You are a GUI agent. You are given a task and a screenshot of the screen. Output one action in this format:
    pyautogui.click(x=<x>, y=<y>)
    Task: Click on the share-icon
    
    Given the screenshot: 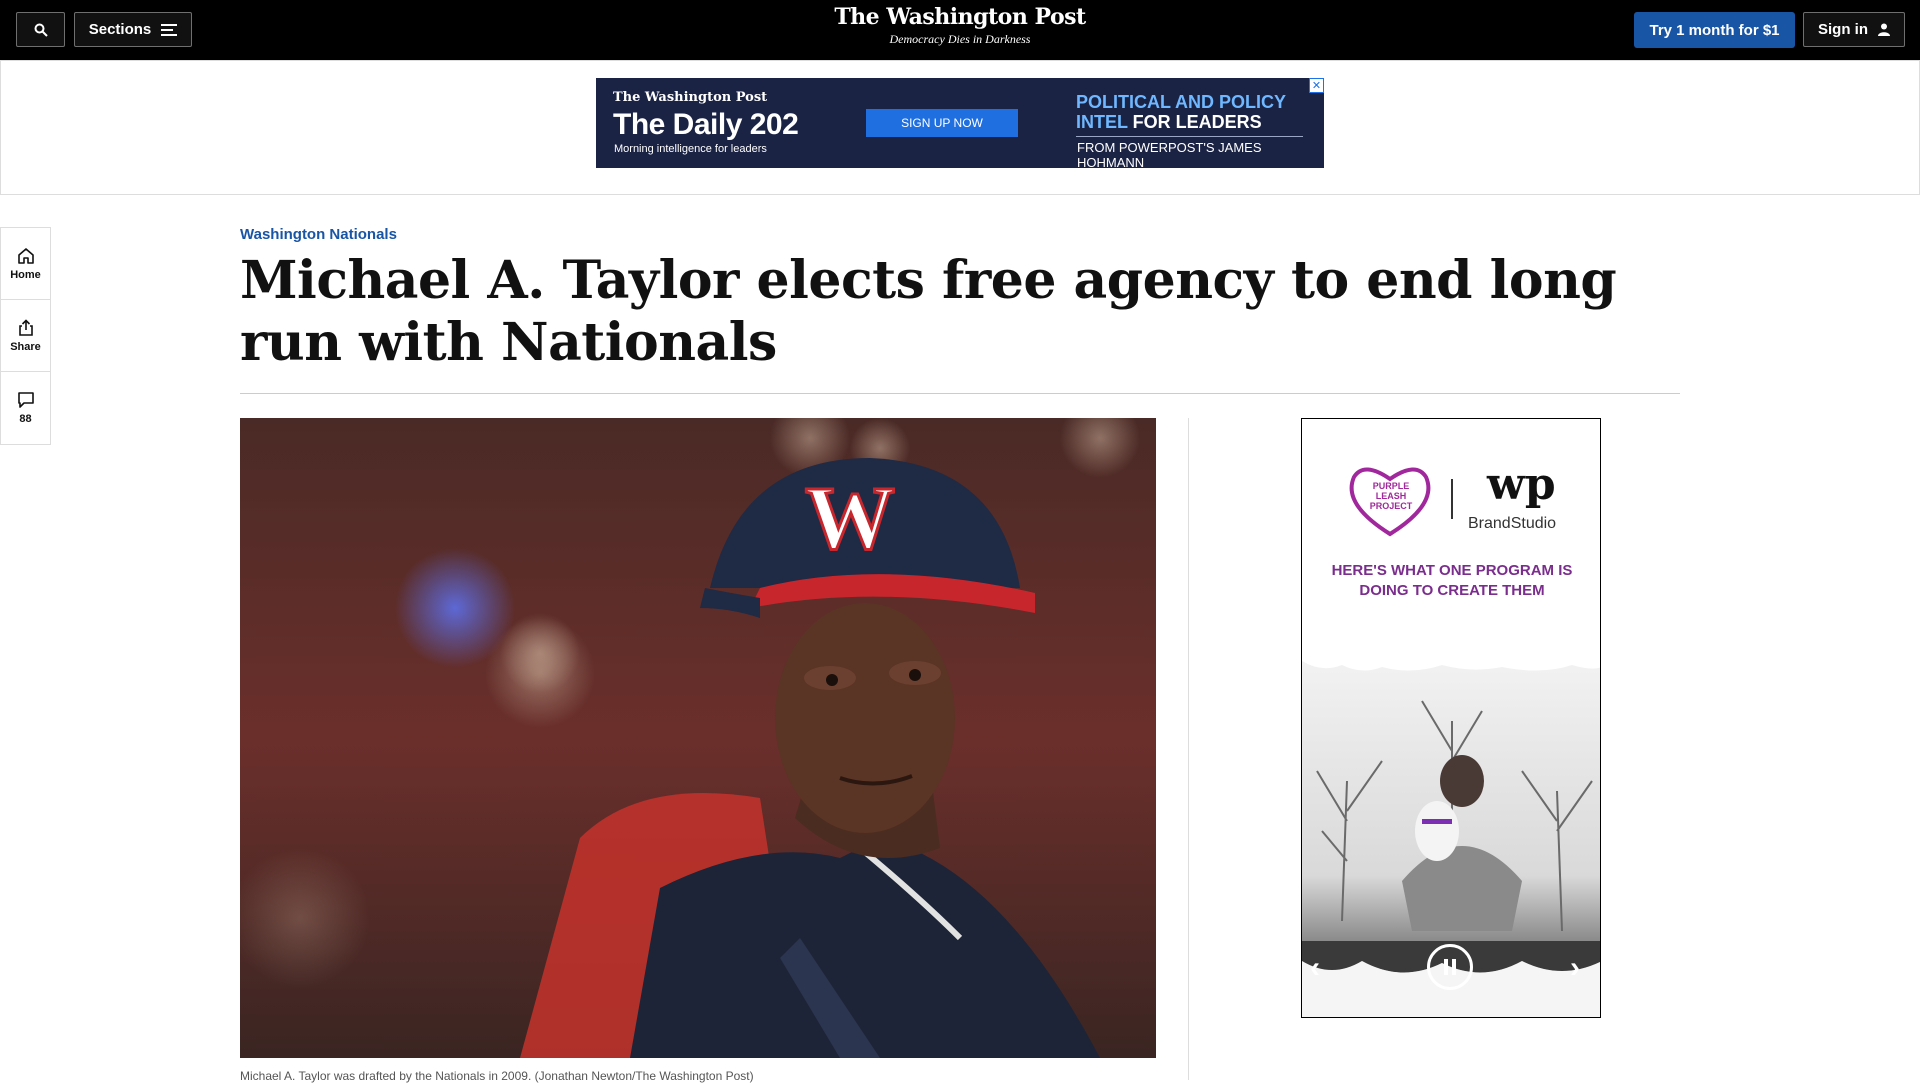 What is the action you would take?
    pyautogui.click(x=25, y=327)
    